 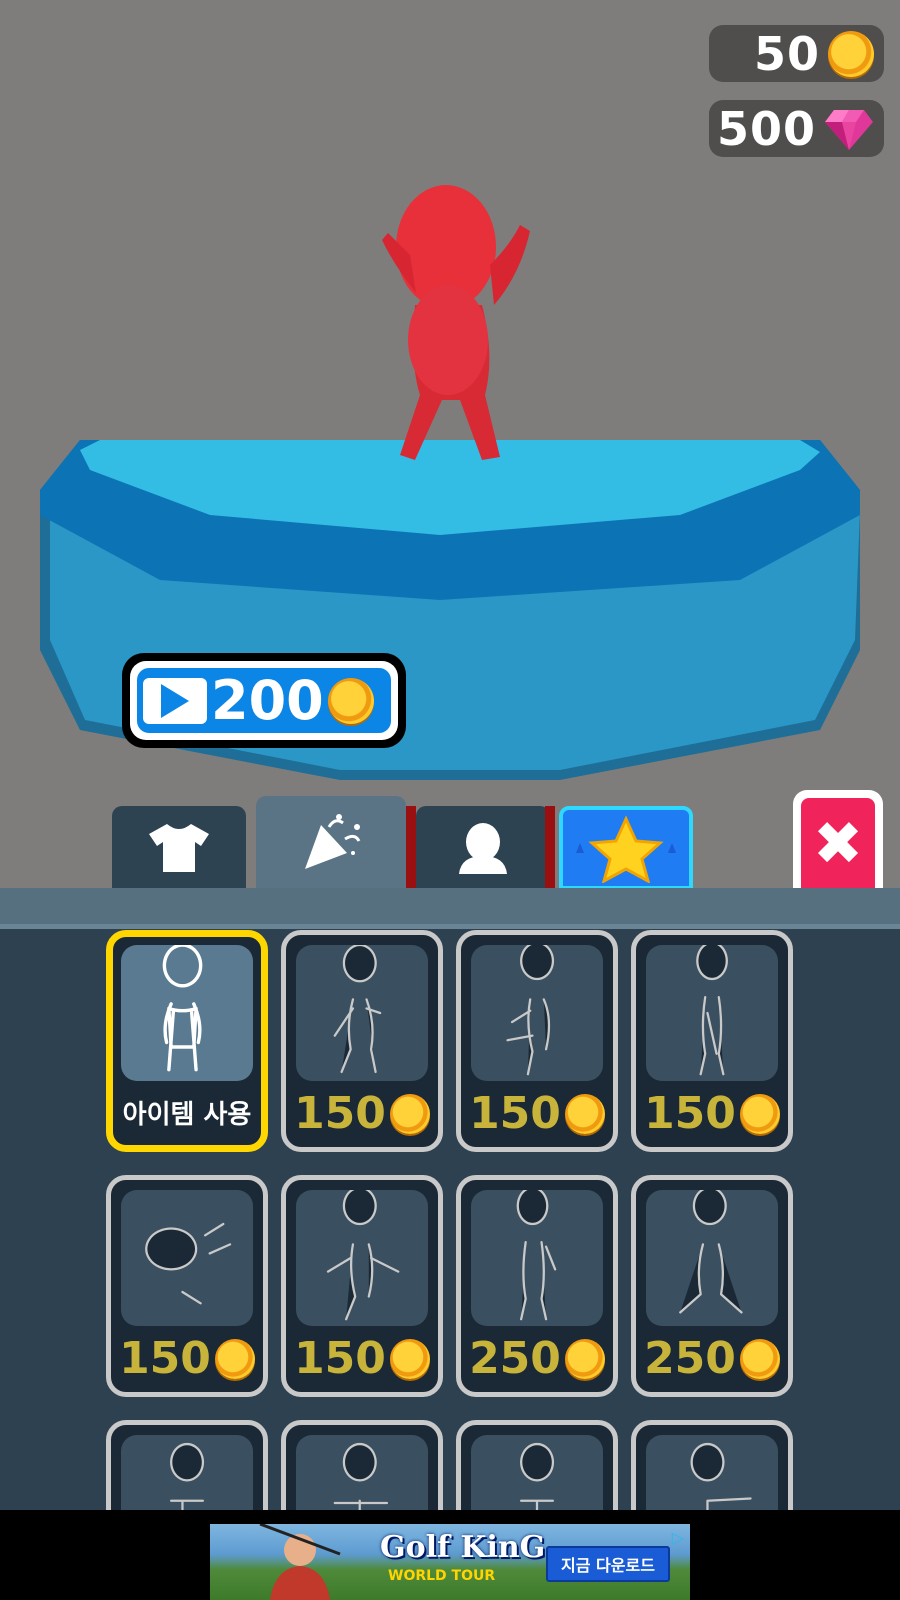 I want to click on tshirt-icon, so click(x=179, y=848).